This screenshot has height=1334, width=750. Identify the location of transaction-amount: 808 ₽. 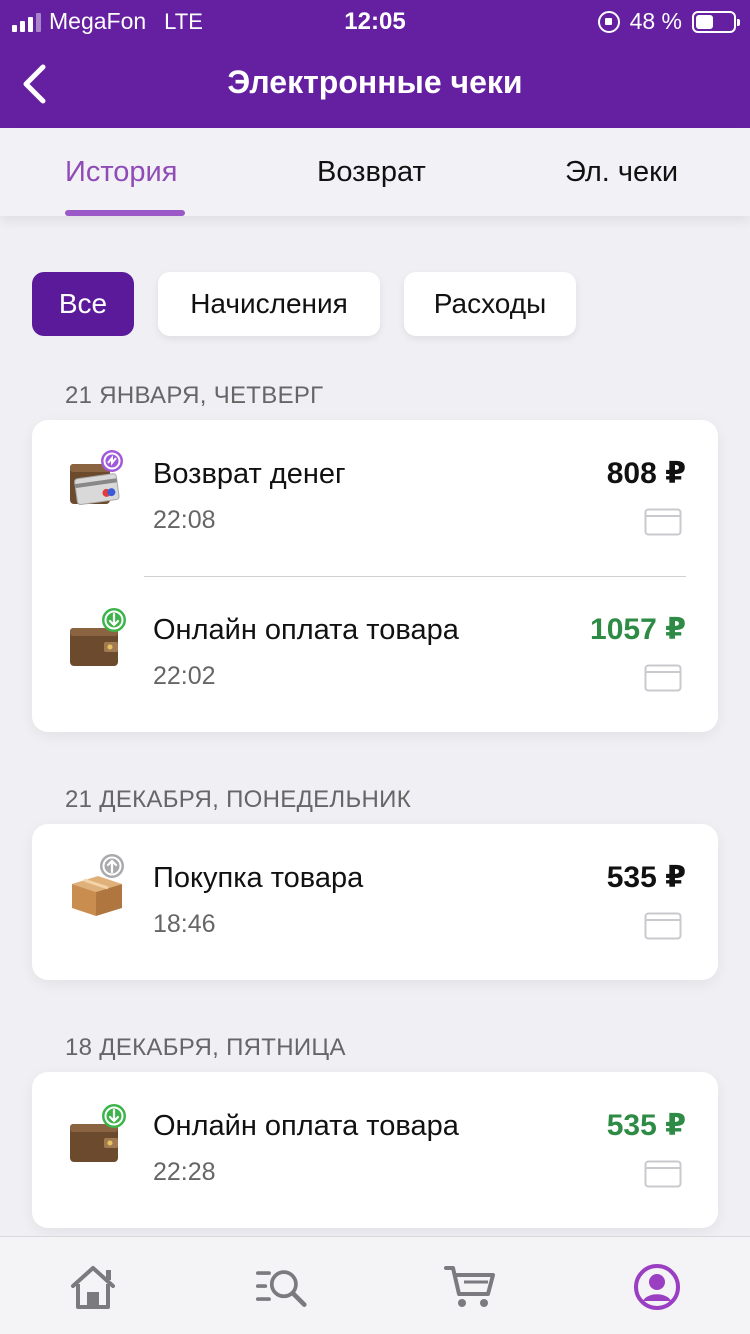
(646, 473).